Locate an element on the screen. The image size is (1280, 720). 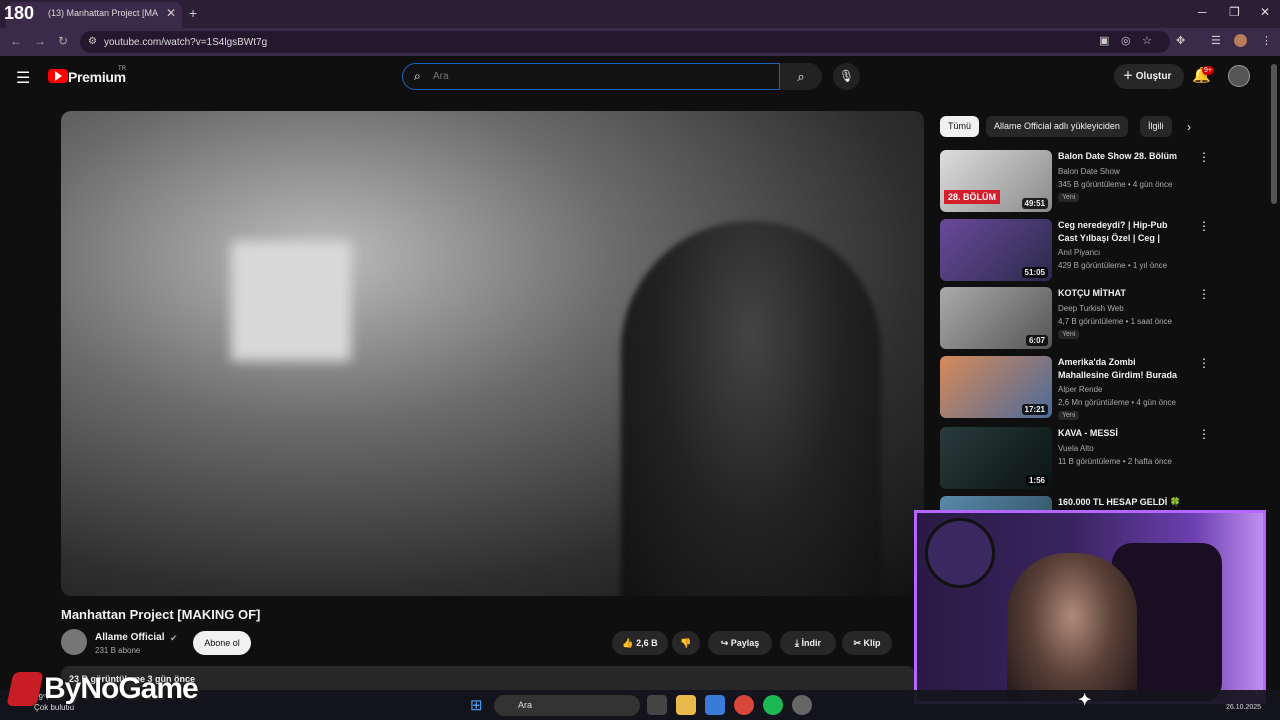
page-scrollbar is located at coordinates (1274, 134).